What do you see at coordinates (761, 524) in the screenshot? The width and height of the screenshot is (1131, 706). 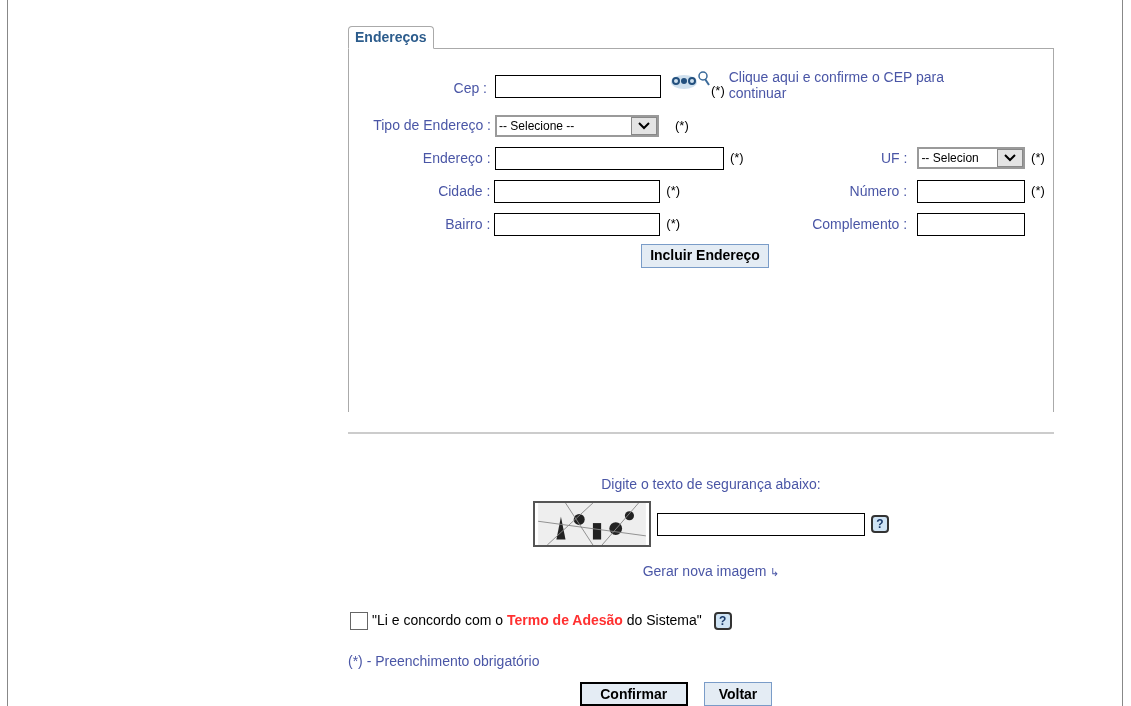 I see `captcha-field` at bounding box center [761, 524].